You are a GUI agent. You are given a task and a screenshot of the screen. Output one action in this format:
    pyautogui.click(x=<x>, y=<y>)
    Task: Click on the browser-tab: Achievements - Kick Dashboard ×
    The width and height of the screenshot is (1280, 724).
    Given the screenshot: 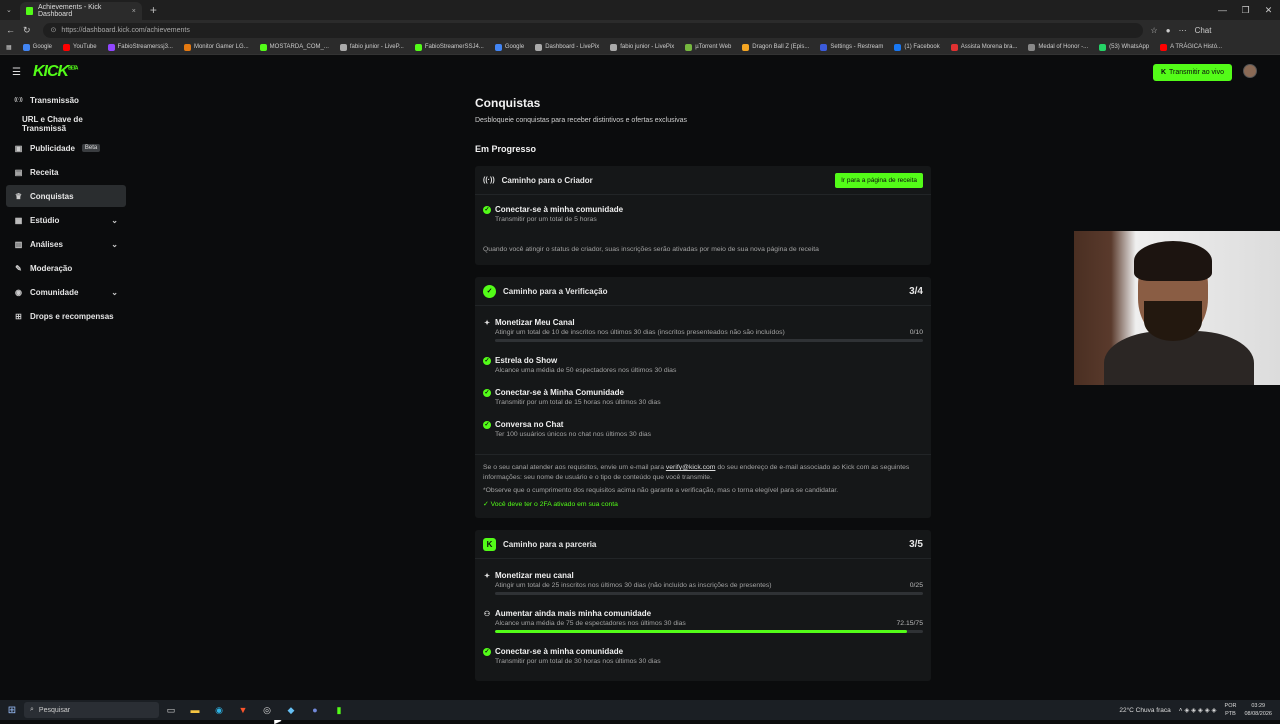 What is the action you would take?
    pyautogui.click(x=80, y=11)
    